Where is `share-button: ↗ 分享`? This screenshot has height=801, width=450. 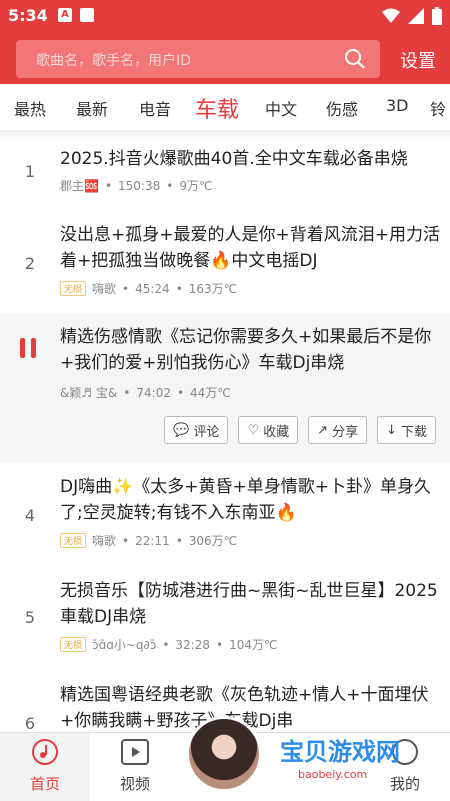 share-button: ↗ 分享 is located at coordinates (338, 430).